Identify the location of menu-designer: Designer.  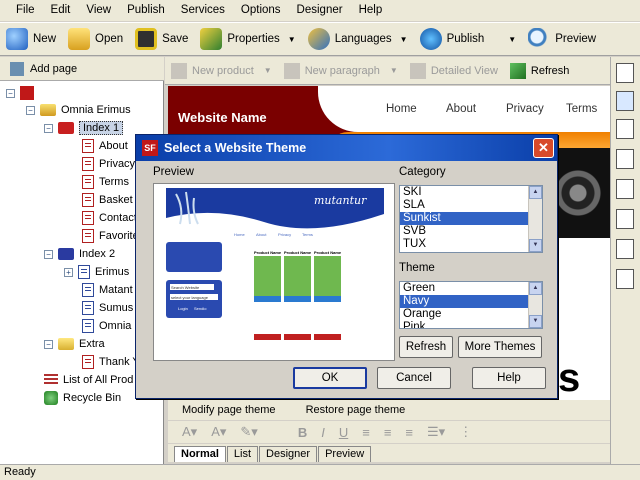
(320, 10).